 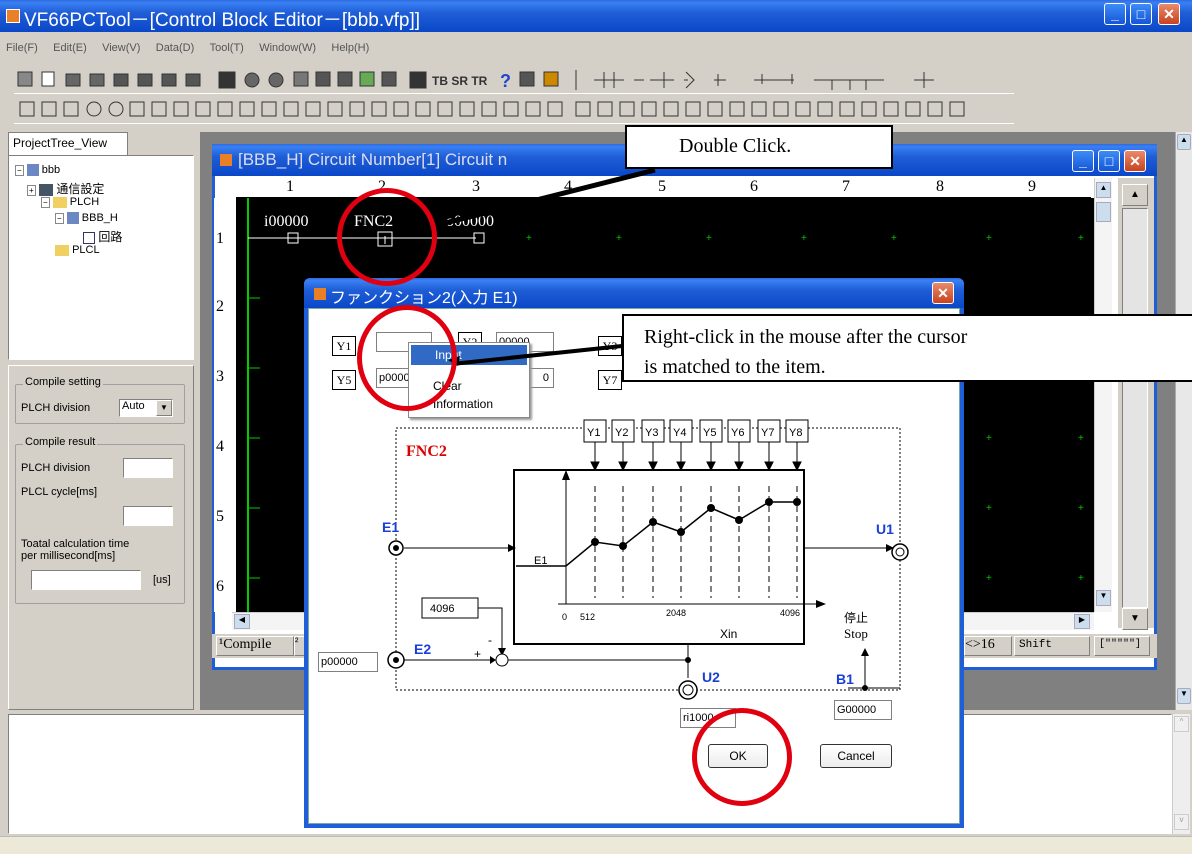 I want to click on annotation-lines, so click(x=528, y=266).